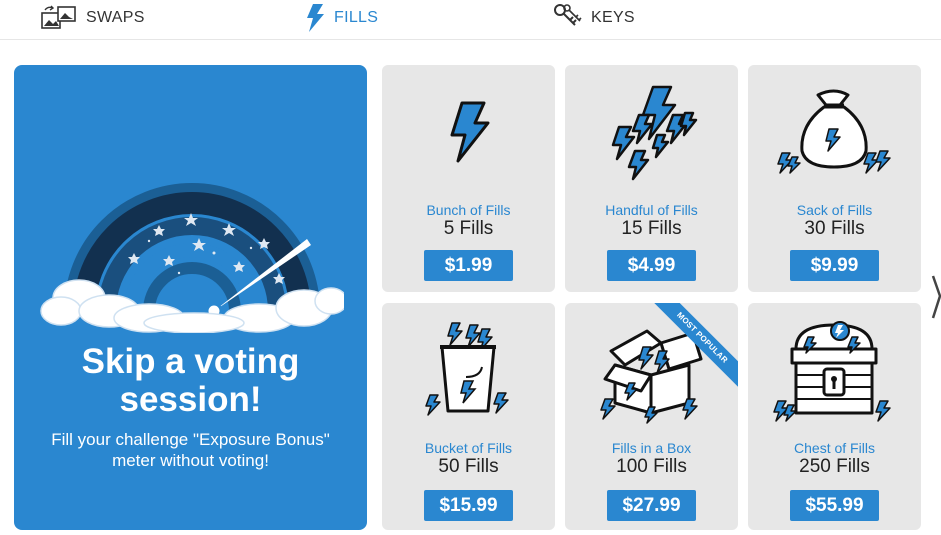  Describe the element at coordinates (651, 448) in the screenshot. I see `product-name: Fills in a Box` at that location.